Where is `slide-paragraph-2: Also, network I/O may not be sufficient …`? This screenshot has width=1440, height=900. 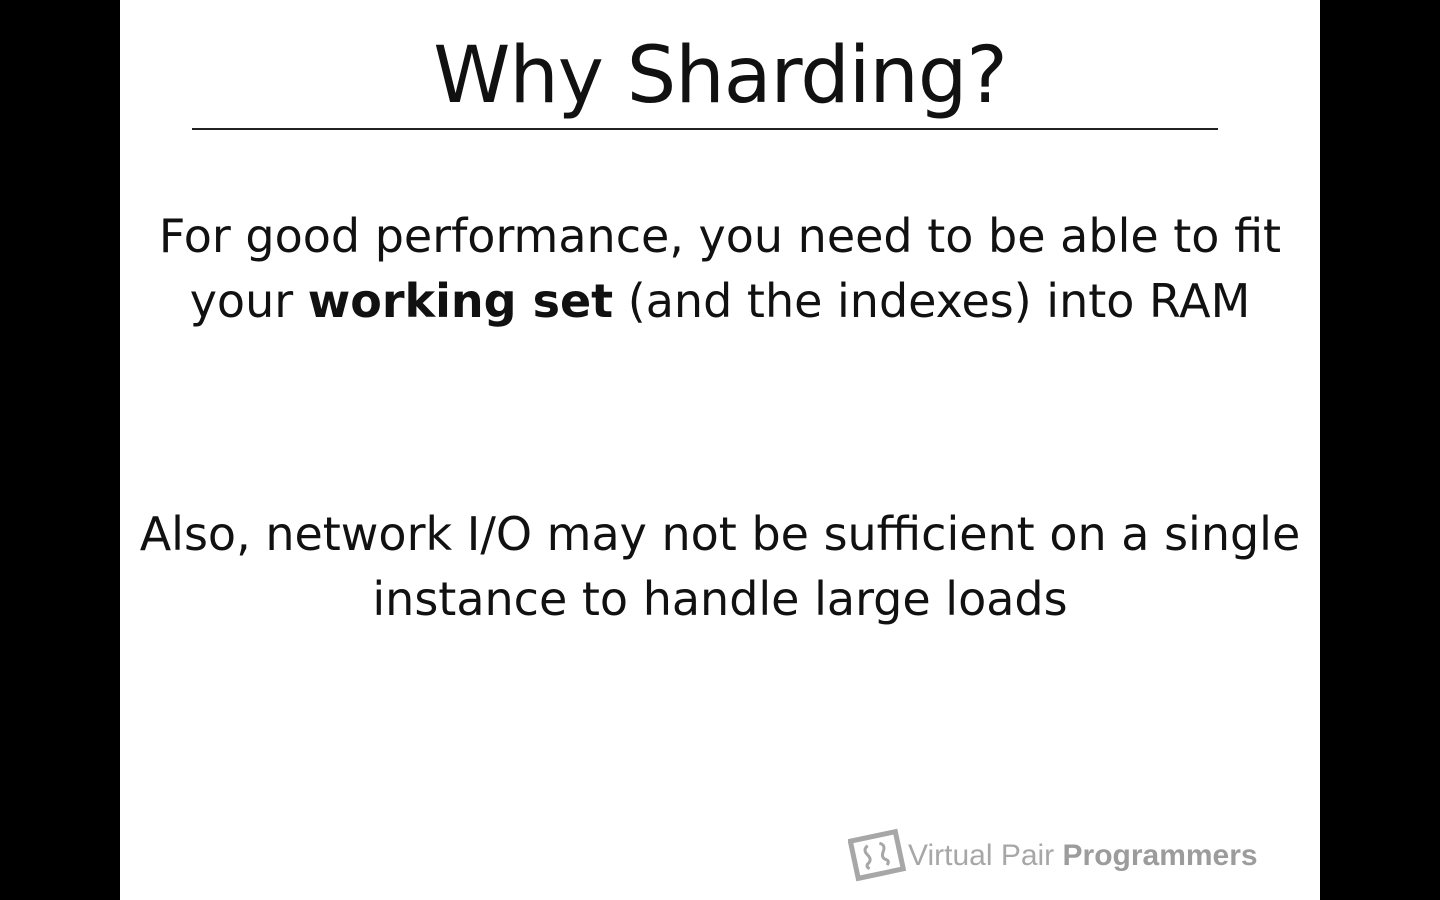
slide-paragraph-2: Also, network I/O may not be sufficient … is located at coordinates (720, 566).